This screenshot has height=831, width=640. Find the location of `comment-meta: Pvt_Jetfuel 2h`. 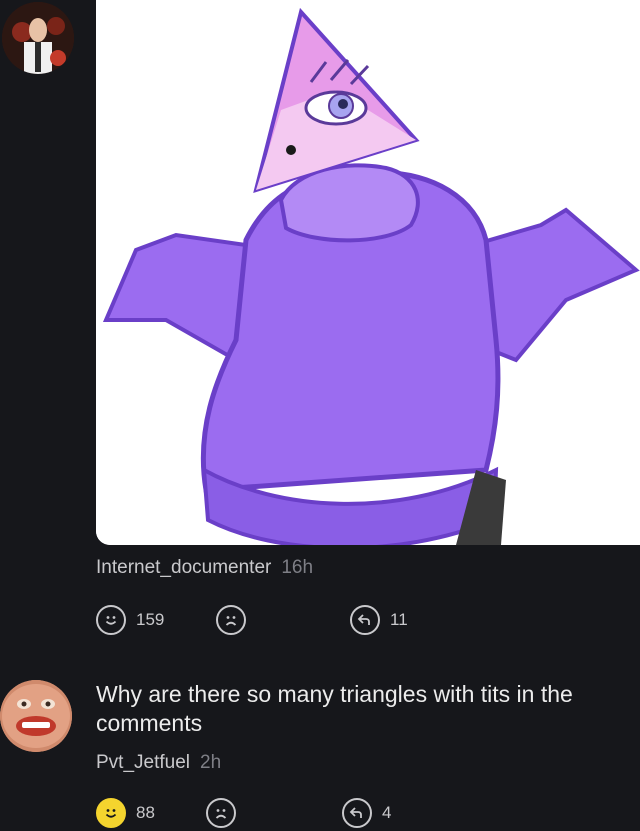

comment-meta: Pvt_Jetfuel 2h is located at coordinates (158, 763).